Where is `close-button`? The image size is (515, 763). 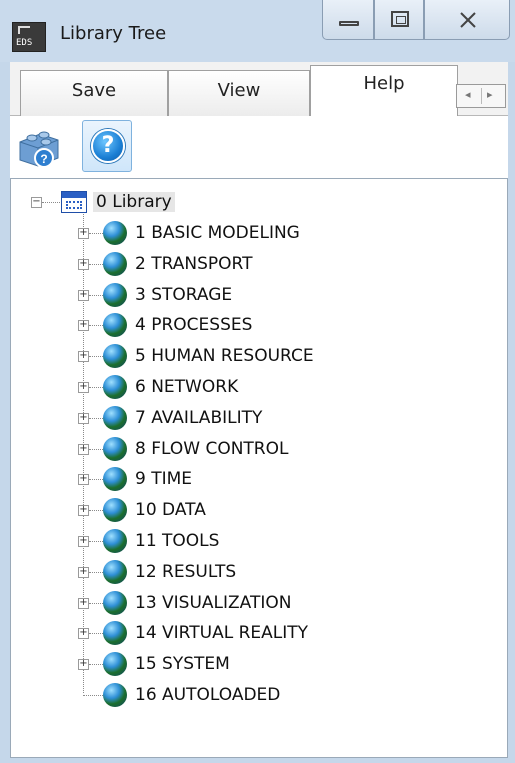
close-button is located at coordinates (467, 20).